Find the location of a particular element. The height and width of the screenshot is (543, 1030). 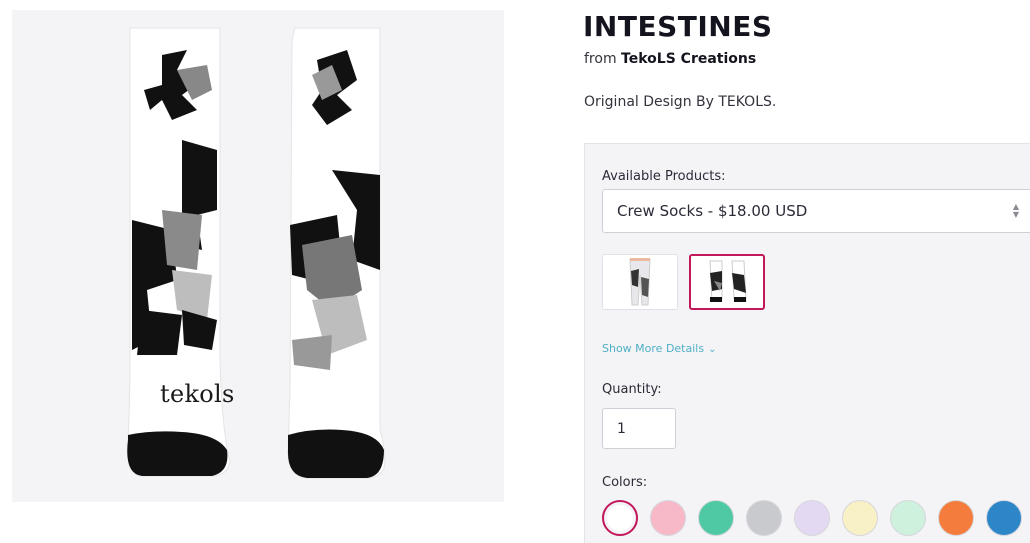

store-line: from TekoLS Creations is located at coordinates (670, 59).